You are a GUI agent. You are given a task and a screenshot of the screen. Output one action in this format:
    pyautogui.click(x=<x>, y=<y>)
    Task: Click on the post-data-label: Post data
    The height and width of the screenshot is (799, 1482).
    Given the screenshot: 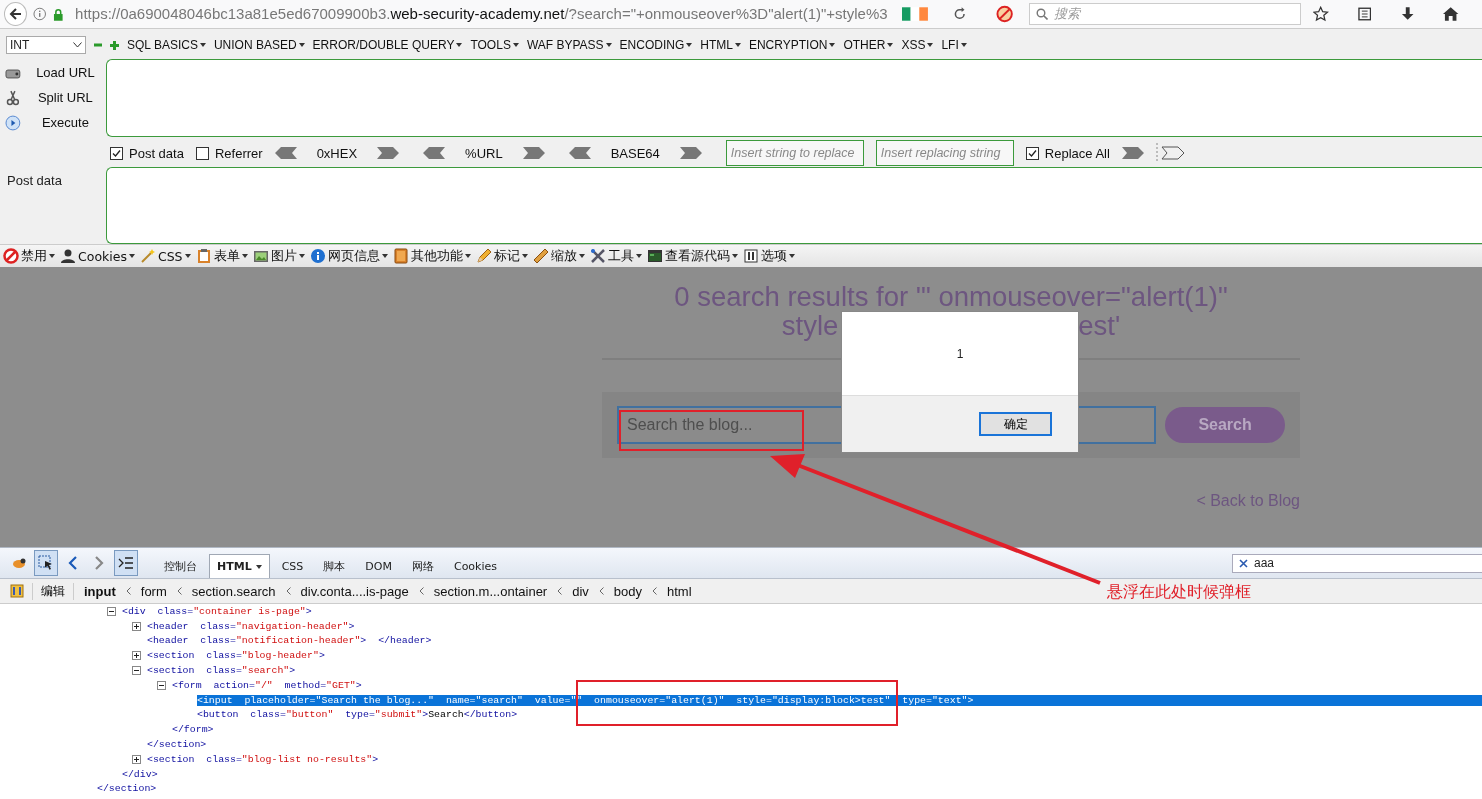 What is the action you would take?
    pyautogui.click(x=34, y=181)
    